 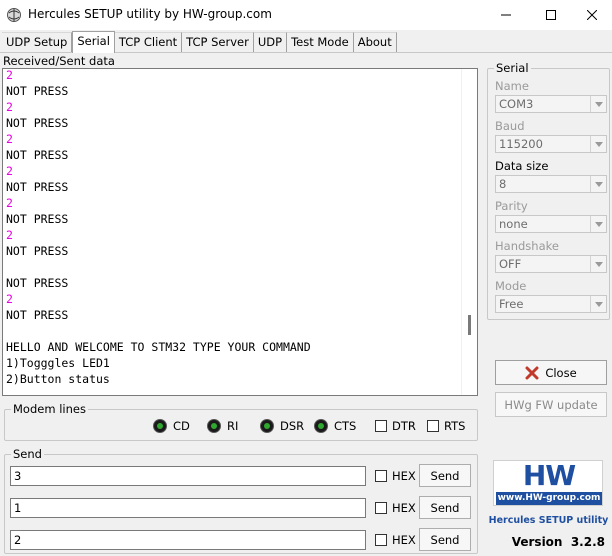 What do you see at coordinates (58, 379) in the screenshot?
I see `received-line: 2)Button status` at bounding box center [58, 379].